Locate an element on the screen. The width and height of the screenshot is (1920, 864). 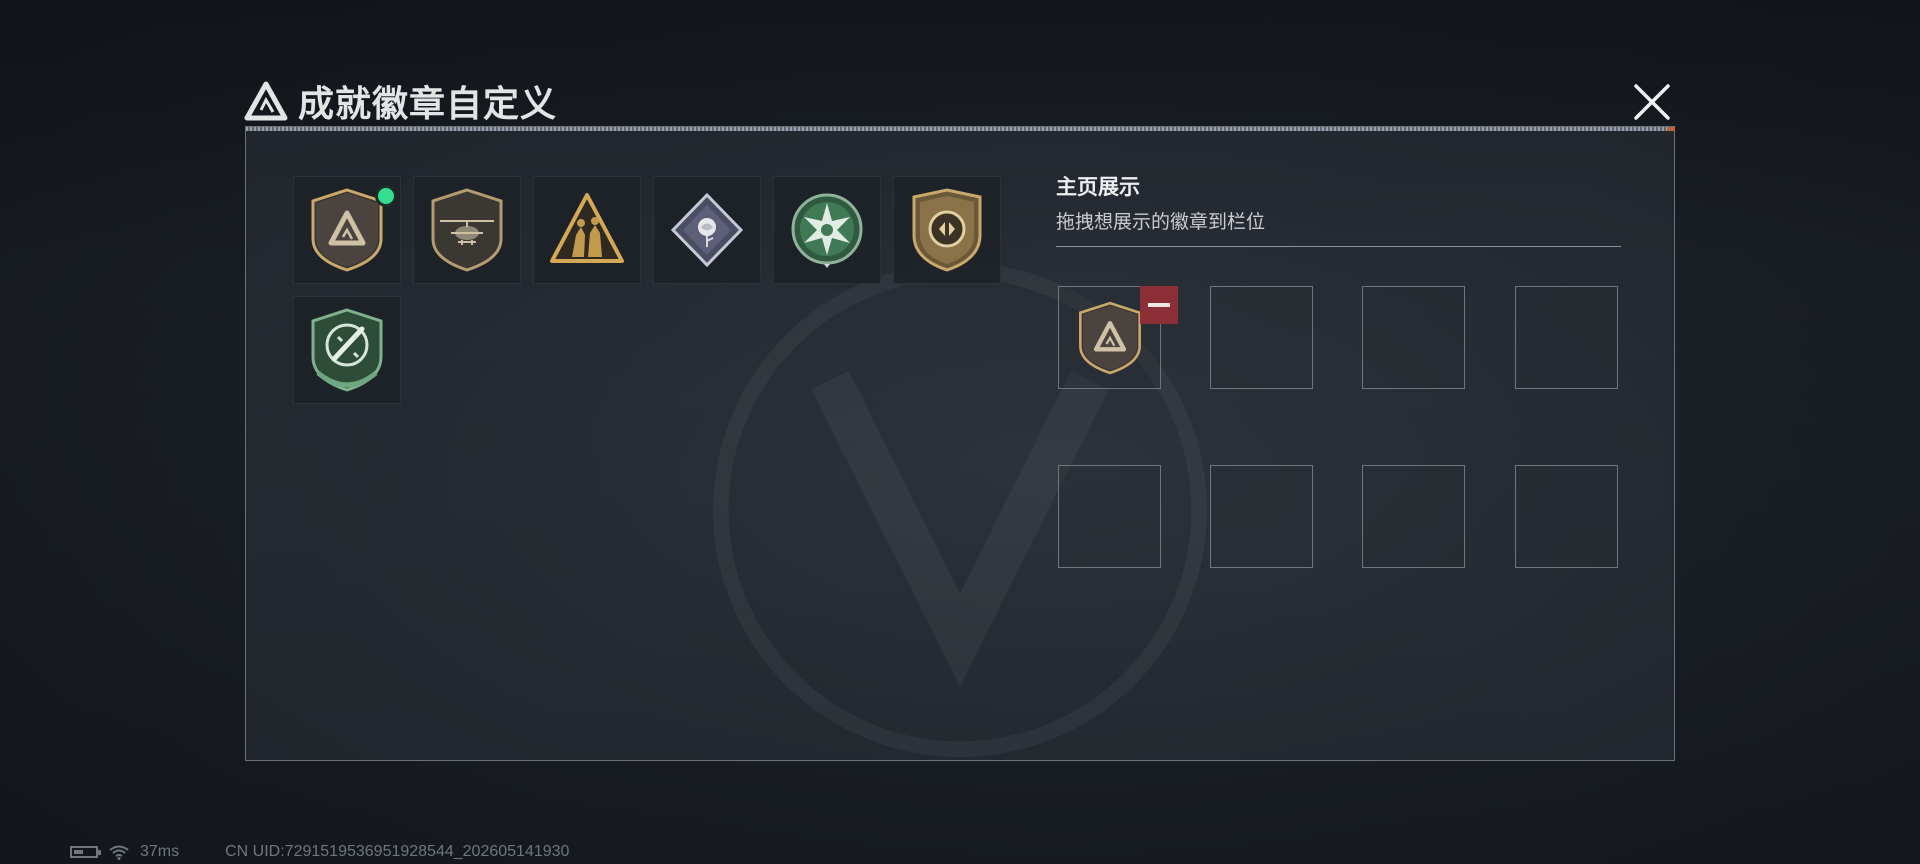
panel-top-accent is located at coordinates (1671, 129).